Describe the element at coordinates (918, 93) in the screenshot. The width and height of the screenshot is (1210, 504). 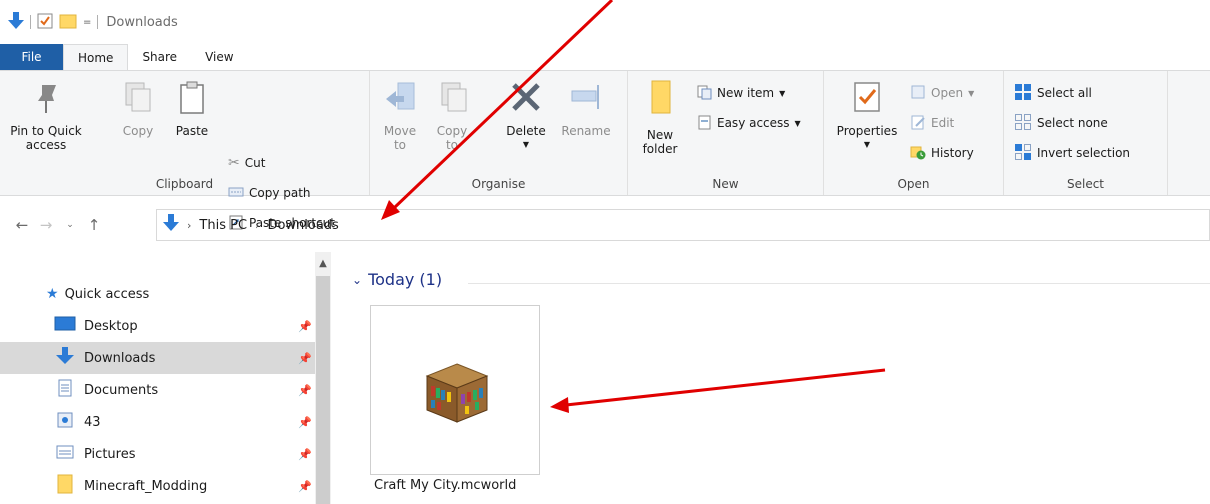
I see `open-icon` at that location.